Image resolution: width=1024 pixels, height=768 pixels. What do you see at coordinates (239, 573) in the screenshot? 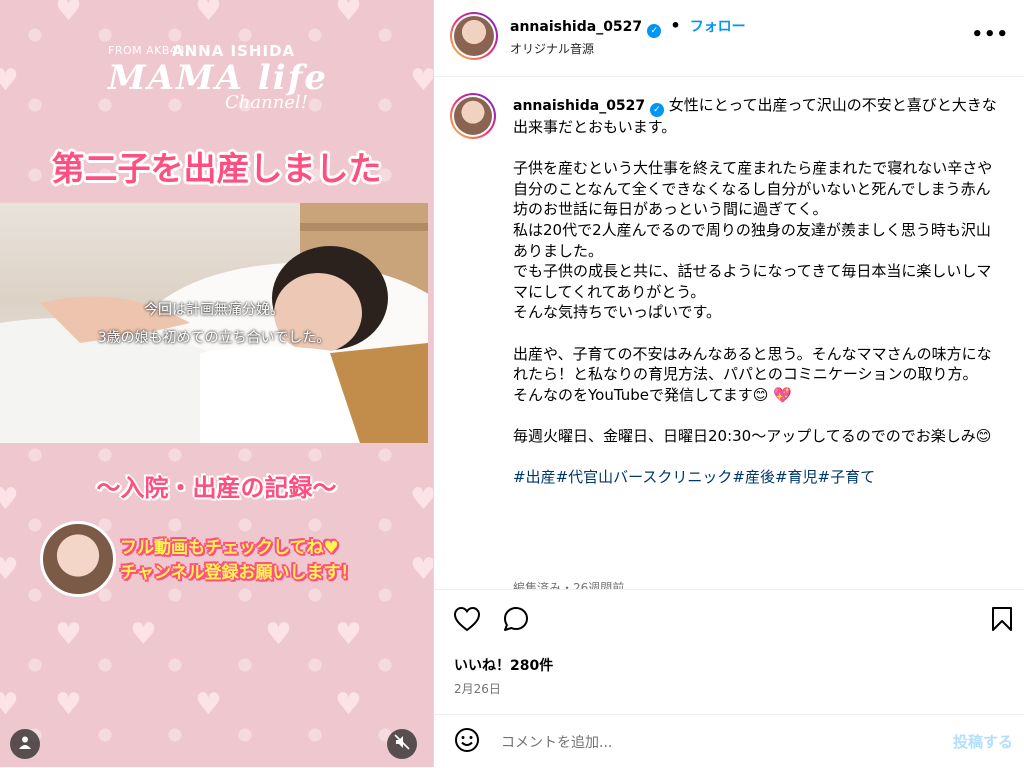
I see `cta-line-2: チャンネル登録お願いします！` at bounding box center [239, 573].